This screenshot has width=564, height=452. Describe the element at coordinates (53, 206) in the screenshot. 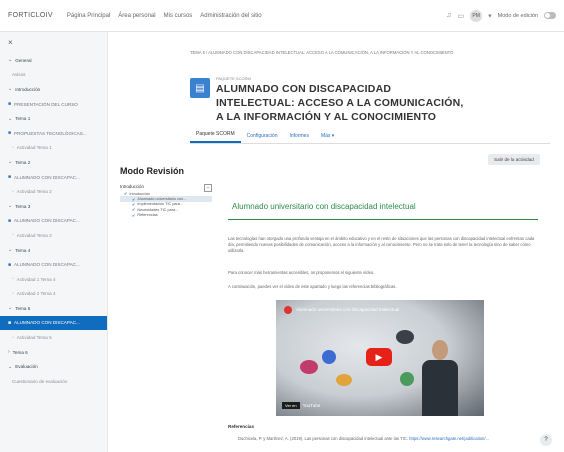

I see `sidebar-item: ⌄ Tema 3` at that location.